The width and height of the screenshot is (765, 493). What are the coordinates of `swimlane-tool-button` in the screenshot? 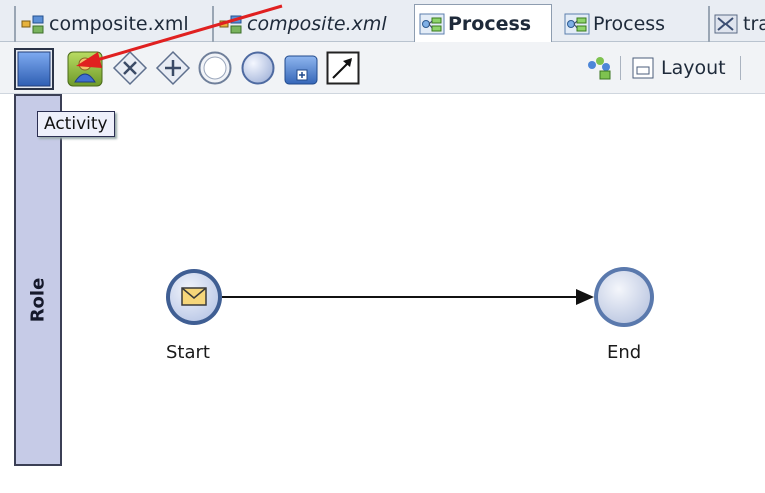 It's located at (34, 69).